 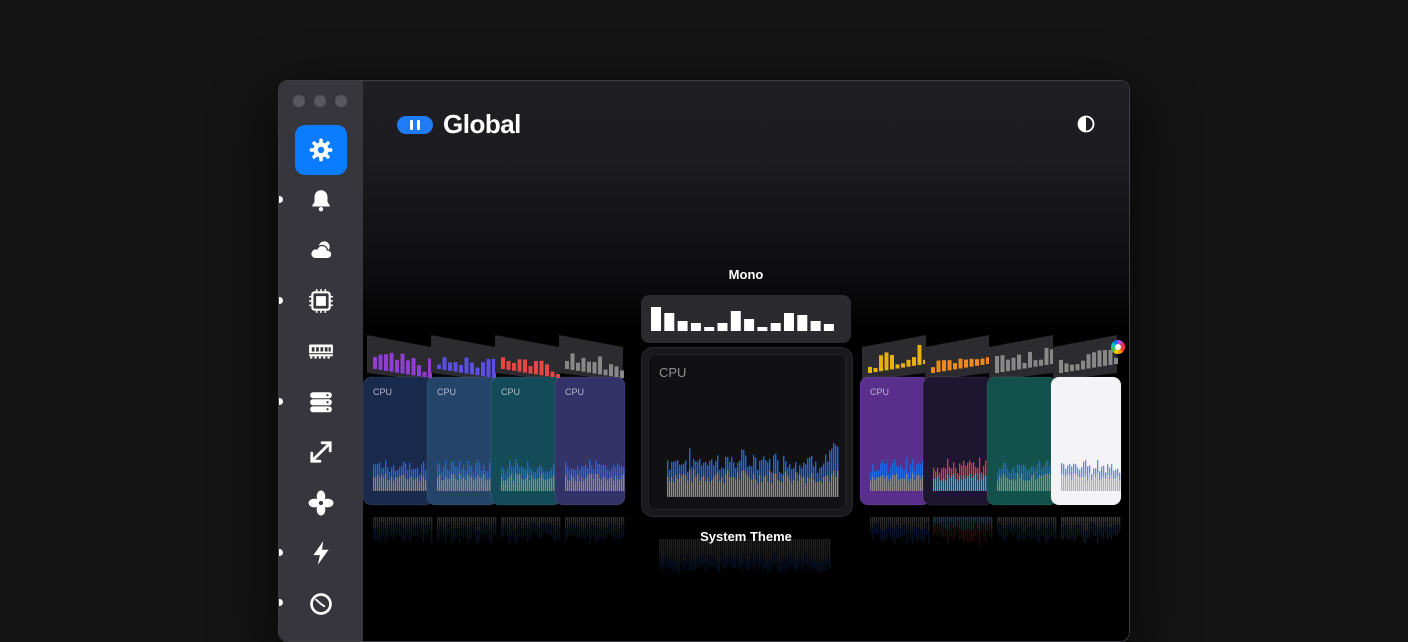 What do you see at coordinates (321, 150) in the screenshot?
I see `sidebar-item-general` at bounding box center [321, 150].